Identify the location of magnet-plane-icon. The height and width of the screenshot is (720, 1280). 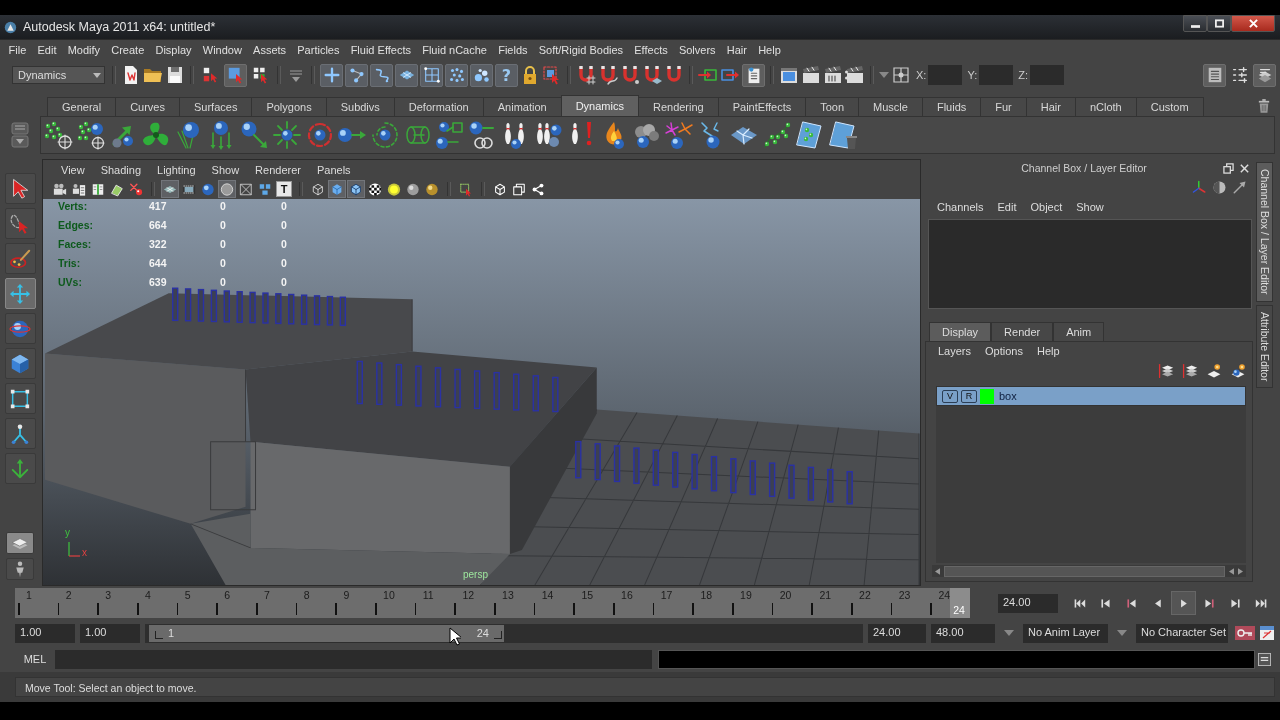
(652, 75).